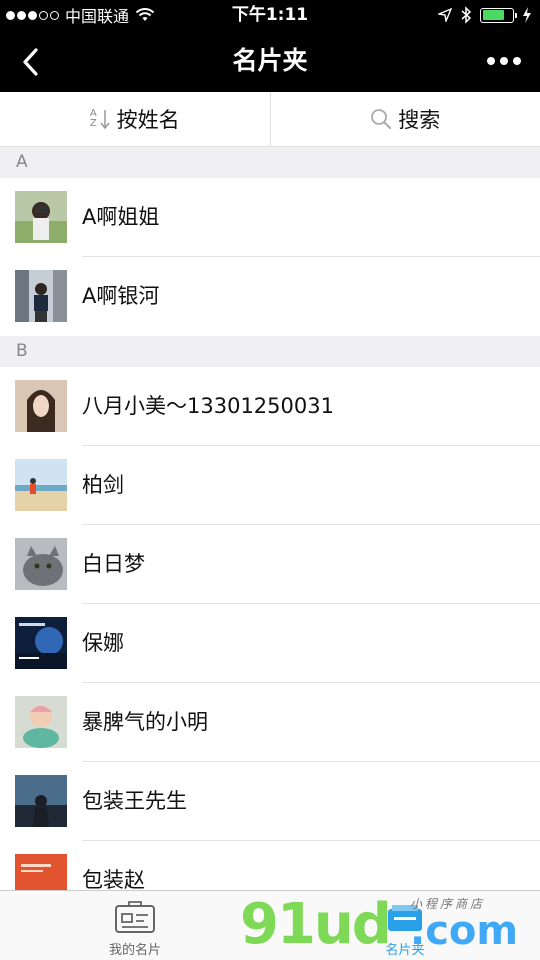  I want to click on contact-row: 柏剑, so click(270, 485).